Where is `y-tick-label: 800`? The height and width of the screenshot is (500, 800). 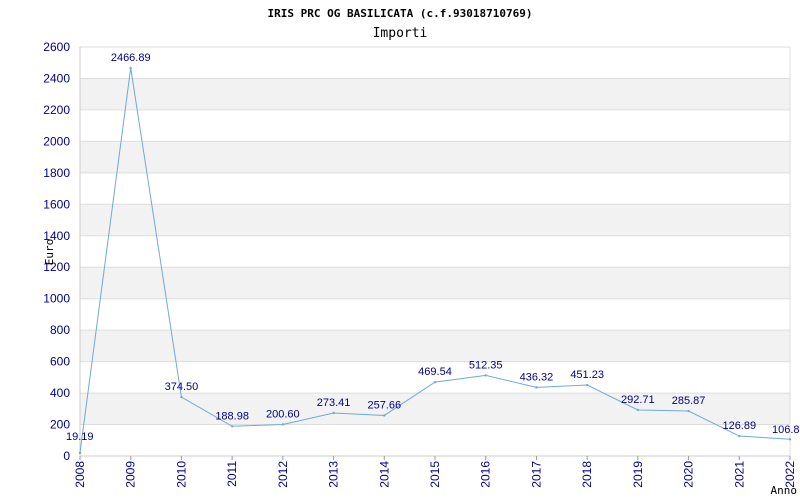
y-tick-label: 800 is located at coordinates (60, 330).